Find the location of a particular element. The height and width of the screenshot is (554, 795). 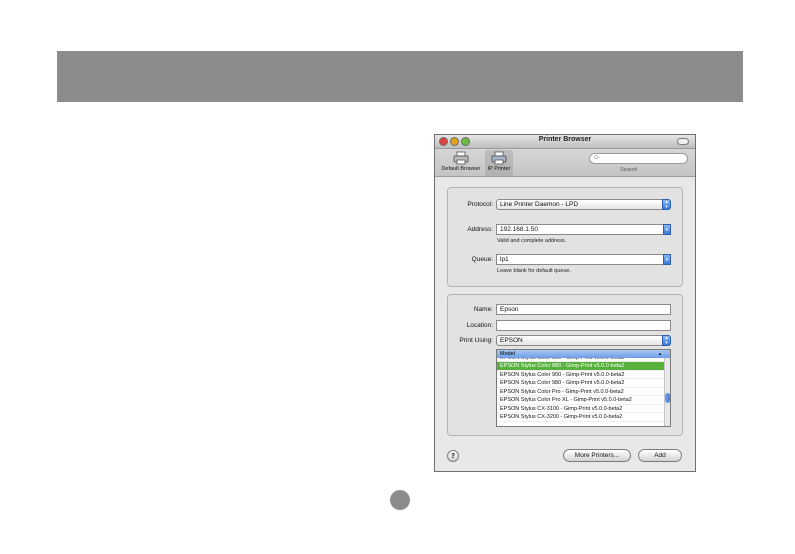

name-label: Name: is located at coordinates (483, 309).